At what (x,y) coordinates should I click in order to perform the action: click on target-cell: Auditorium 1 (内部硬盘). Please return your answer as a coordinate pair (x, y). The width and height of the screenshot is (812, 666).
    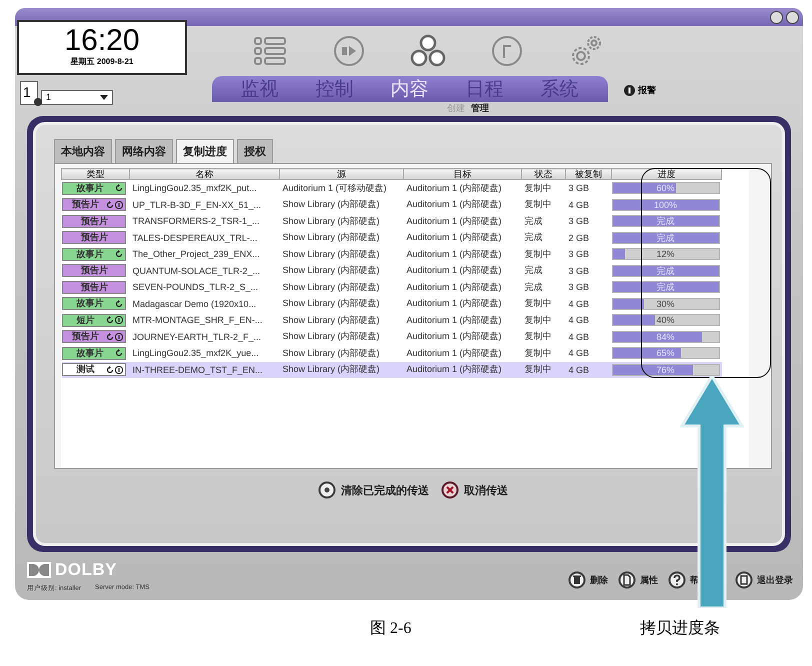
    Looking at the image, I should click on (463, 188).